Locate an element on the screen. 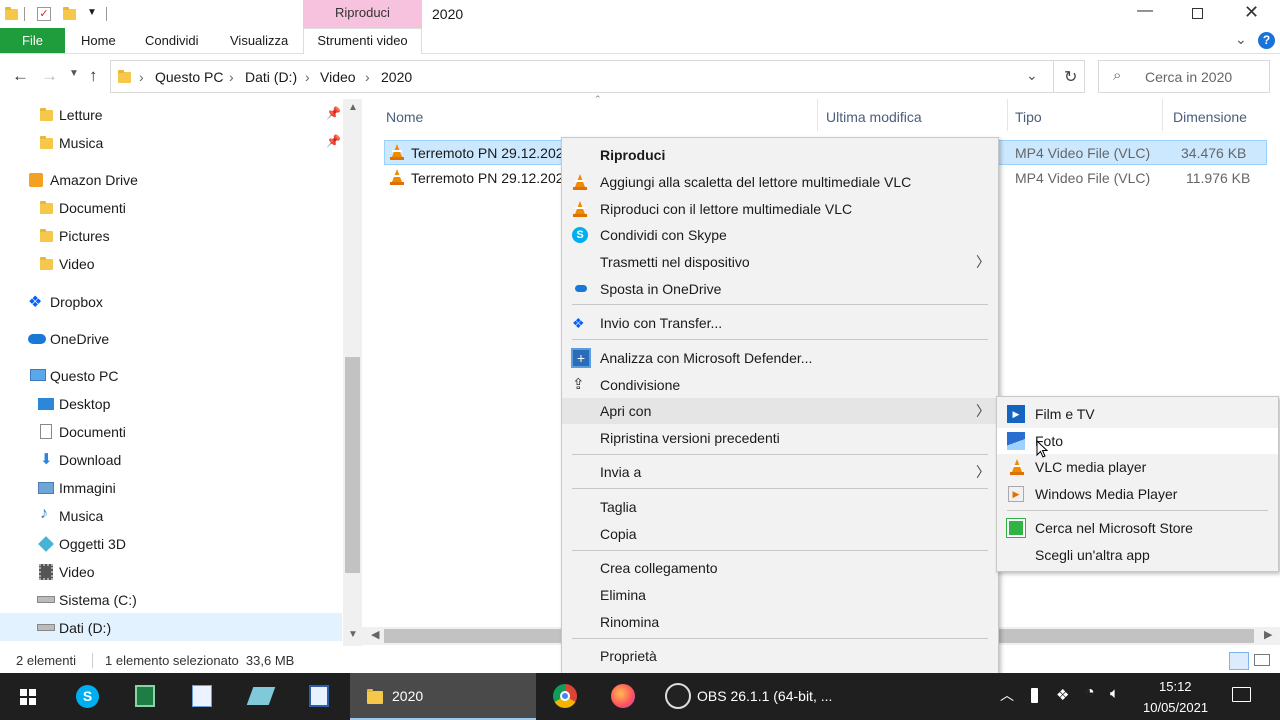  taskbar-explorer: 2020 is located at coordinates (443, 696).